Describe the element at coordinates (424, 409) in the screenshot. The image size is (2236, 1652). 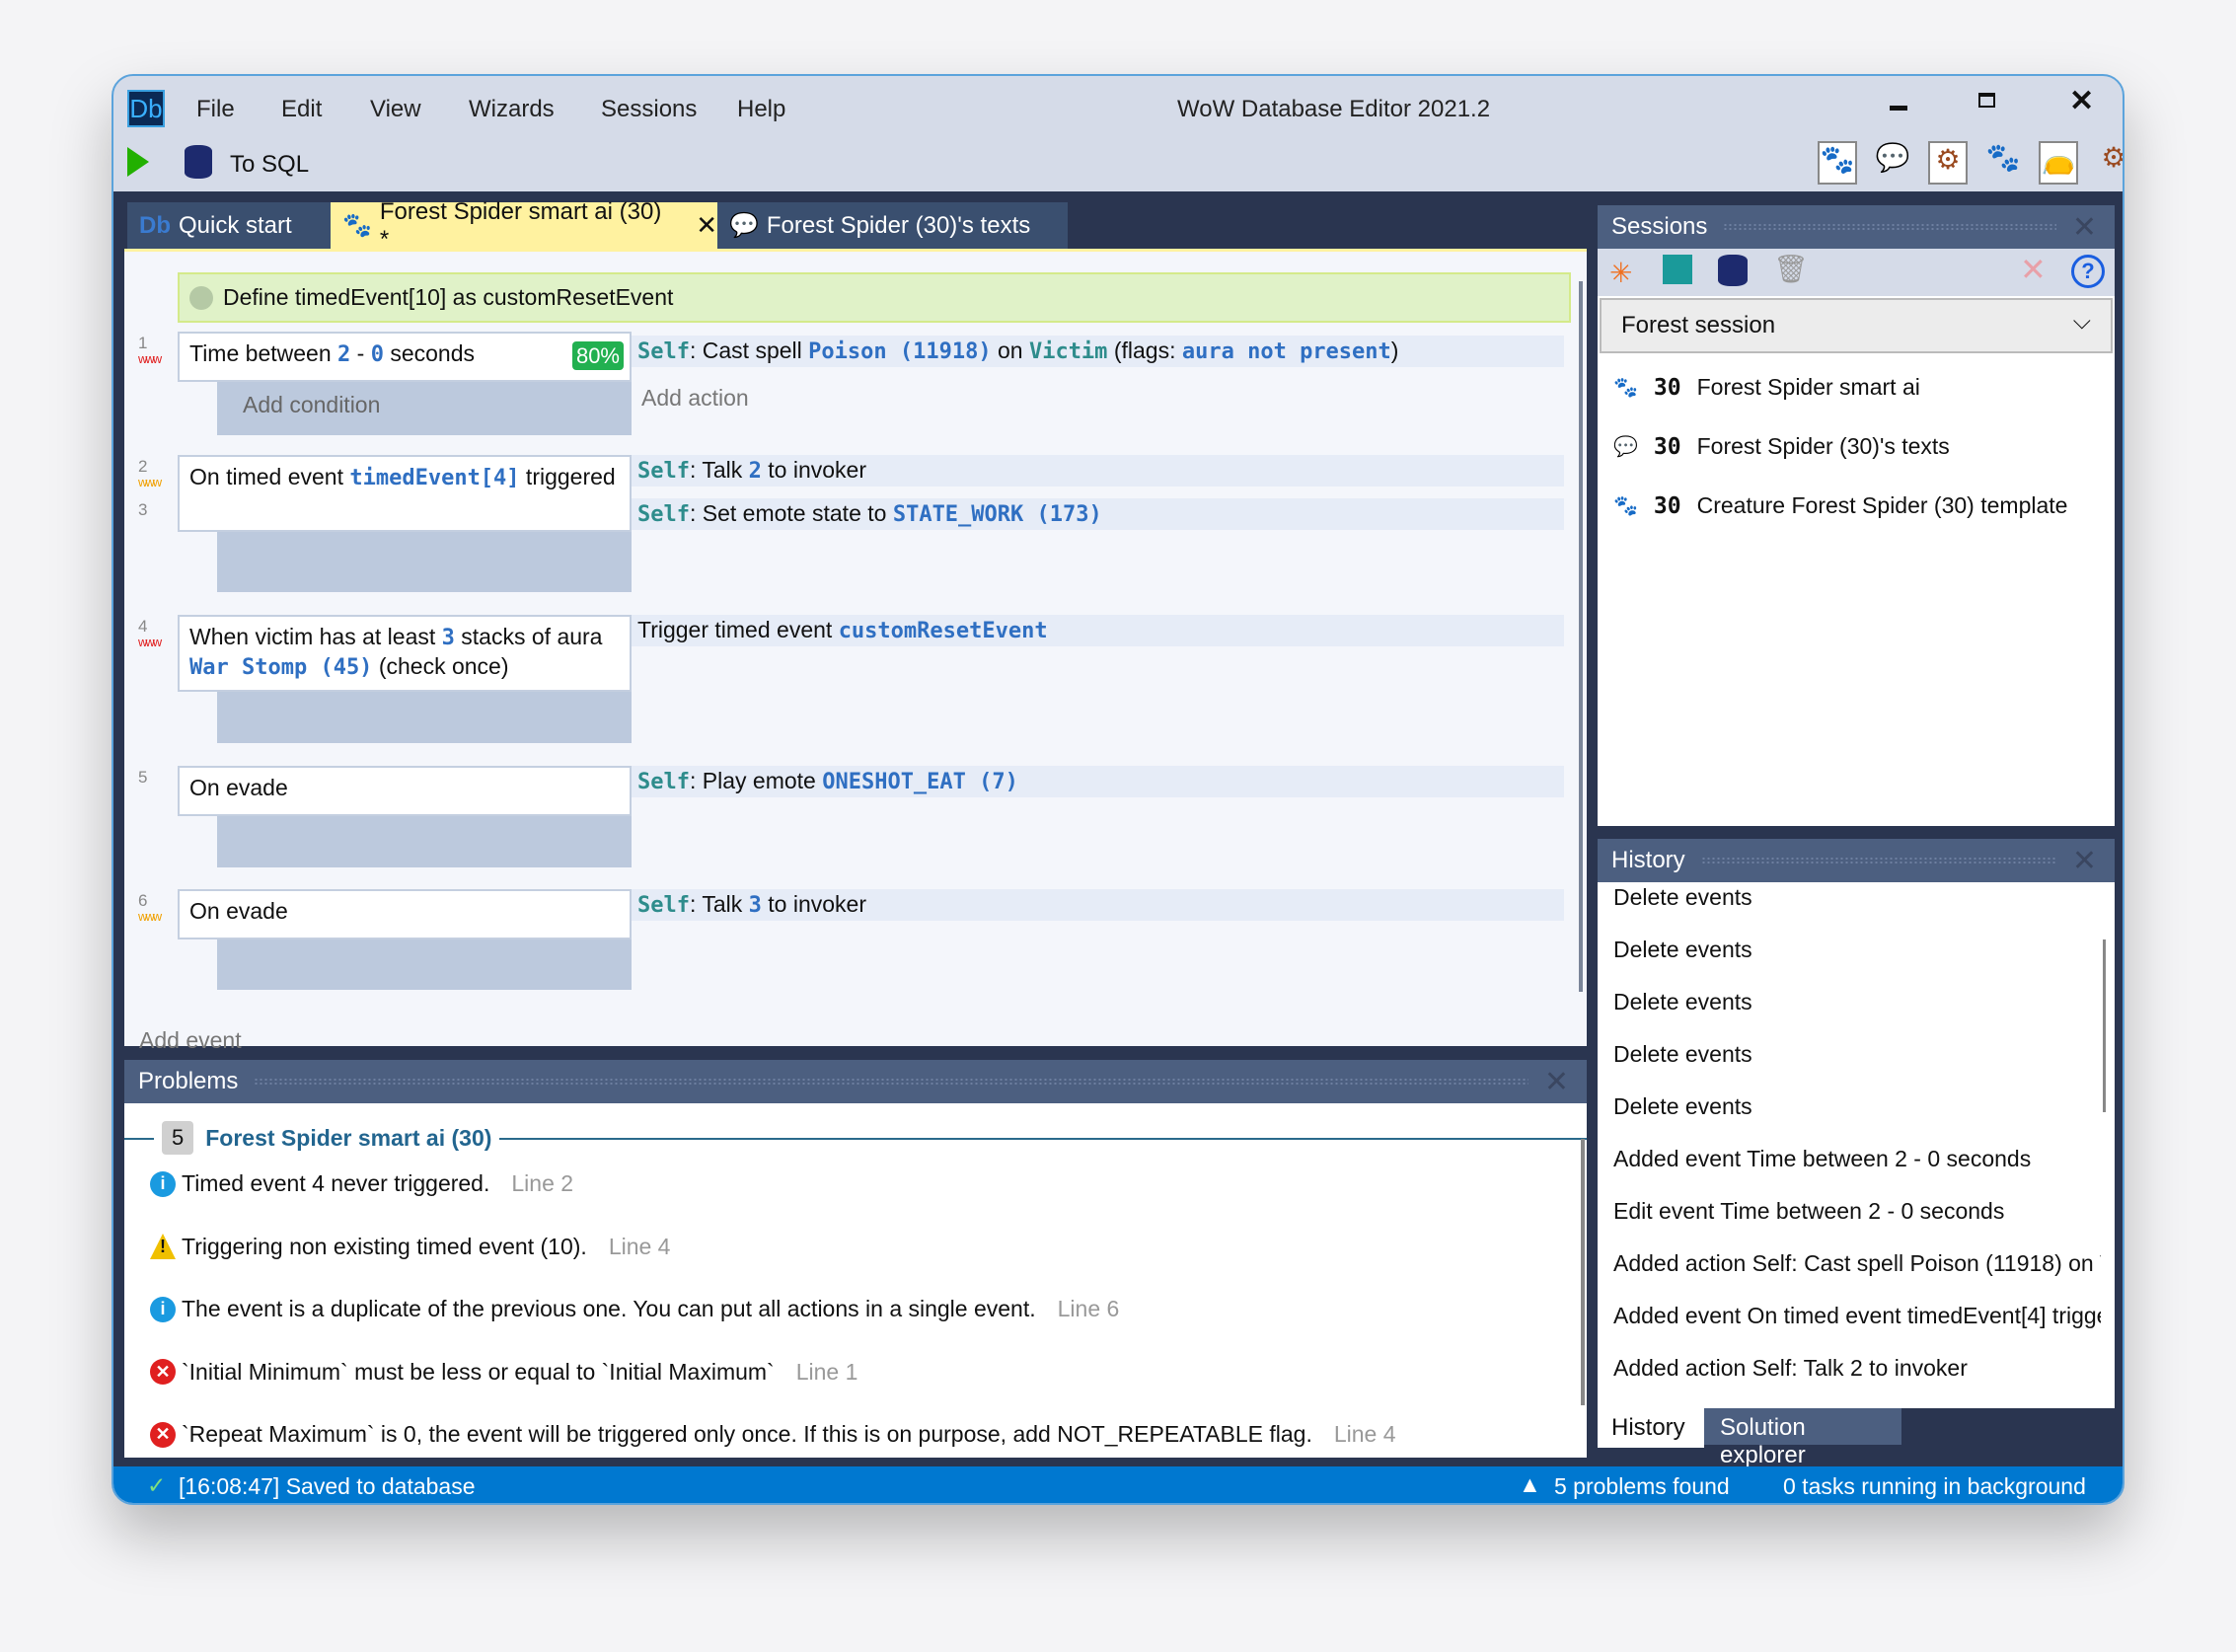
I see `add-condition-area: Add condition` at that location.